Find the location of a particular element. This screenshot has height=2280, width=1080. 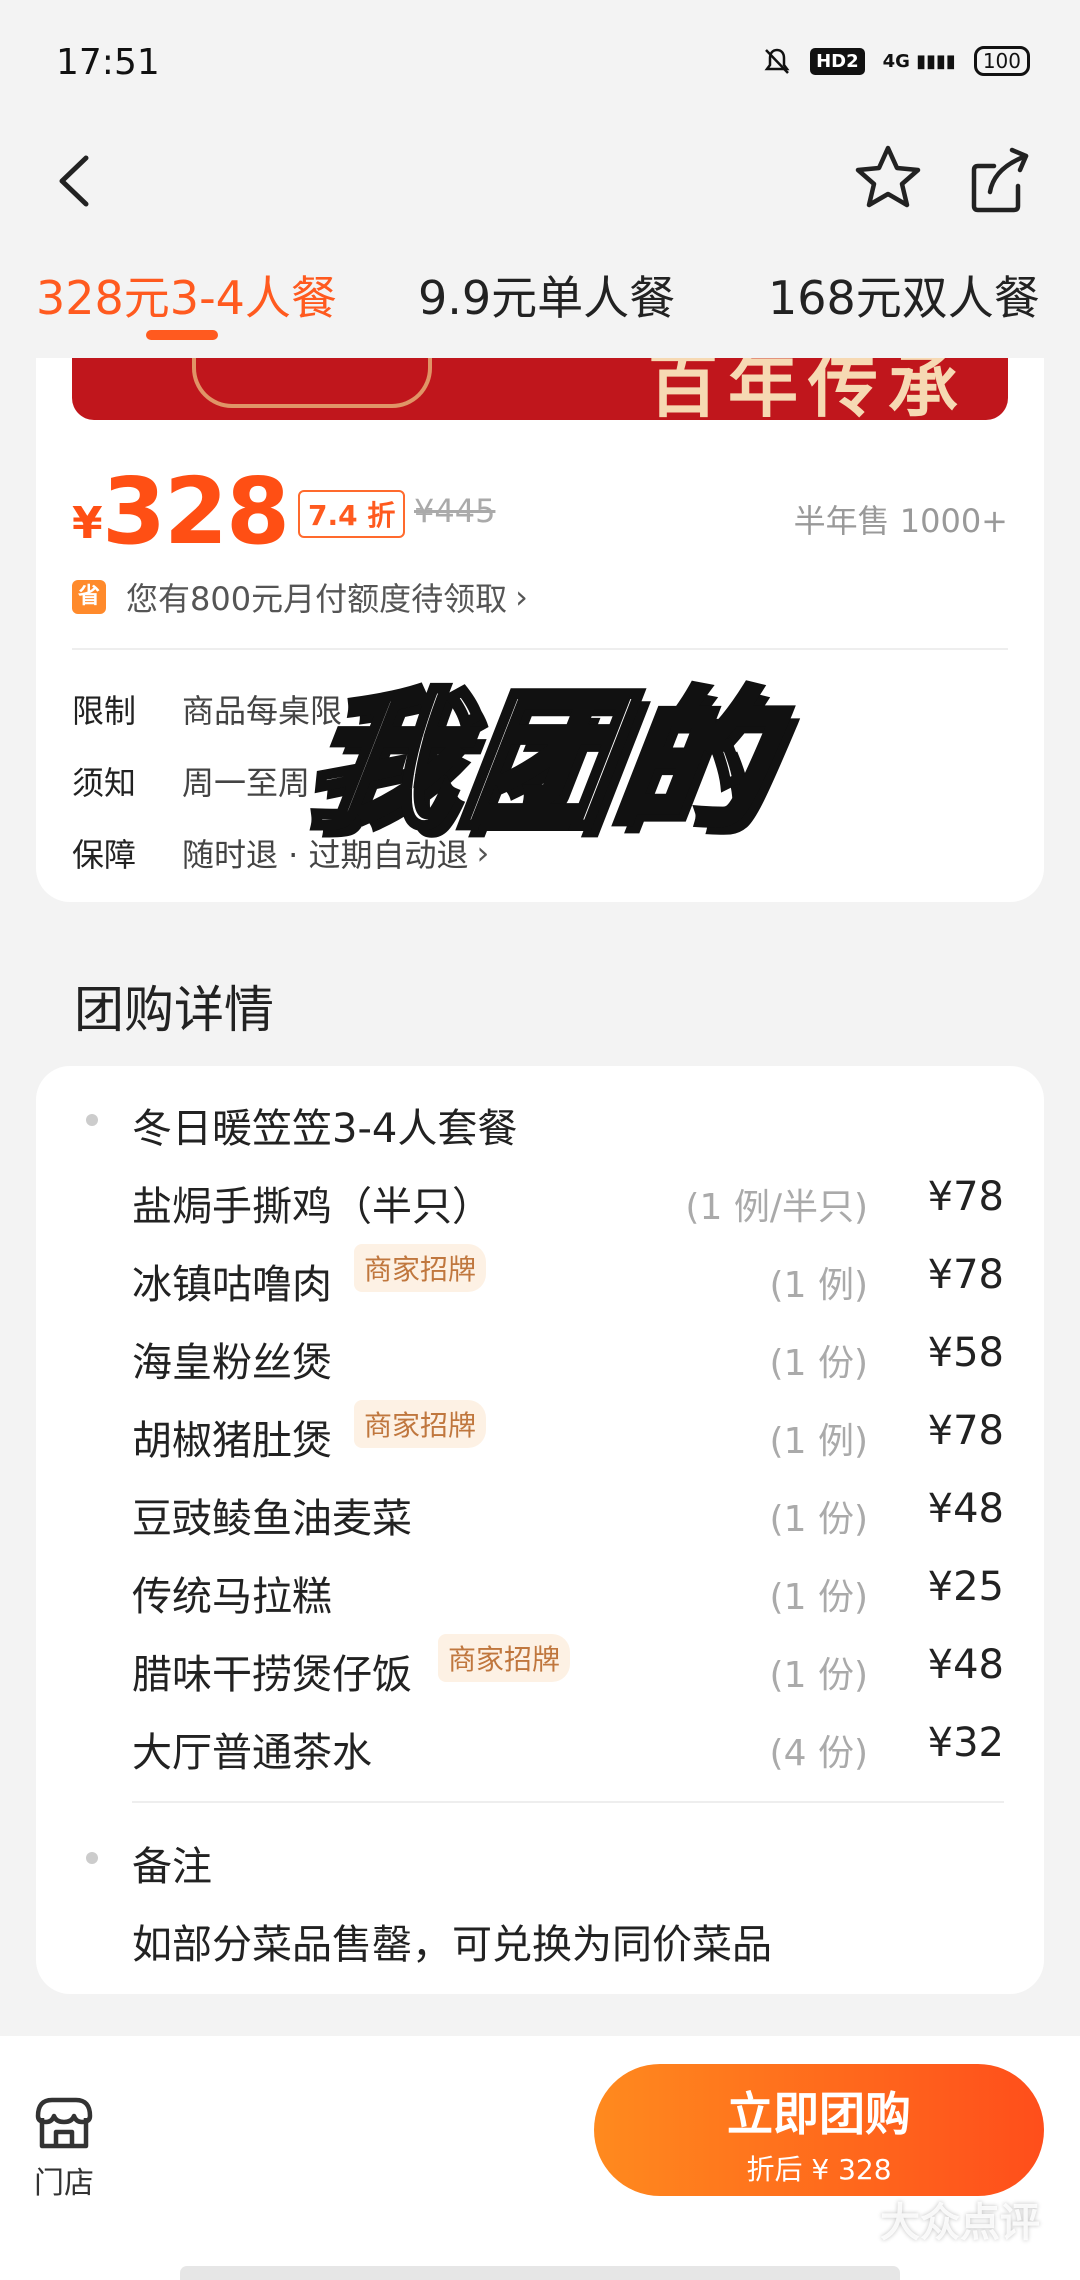

save-icon: 省 is located at coordinates (89, 597).